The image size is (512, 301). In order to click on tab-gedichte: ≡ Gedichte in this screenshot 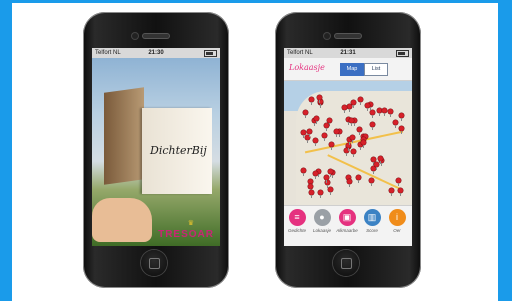, I will do `click(297, 227)`.